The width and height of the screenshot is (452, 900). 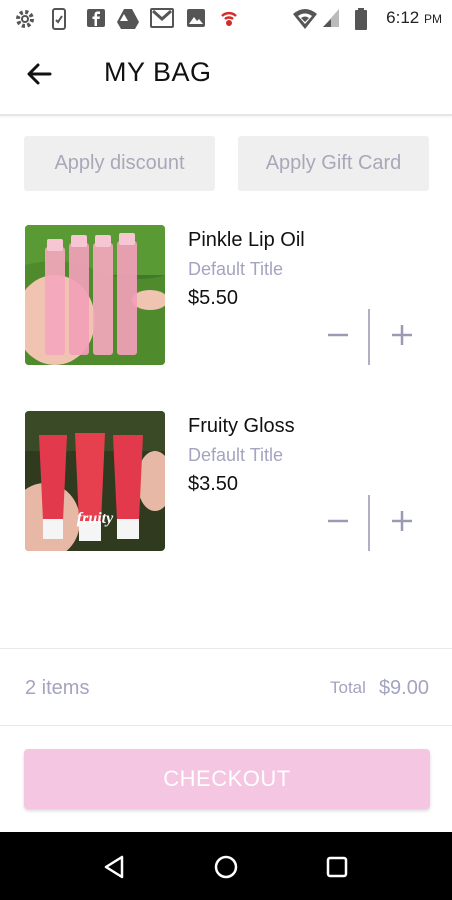 What do you see at coordinates (348, 687) in the screenshot?
I see `total-label: Total` at bounding box center [348, 687].